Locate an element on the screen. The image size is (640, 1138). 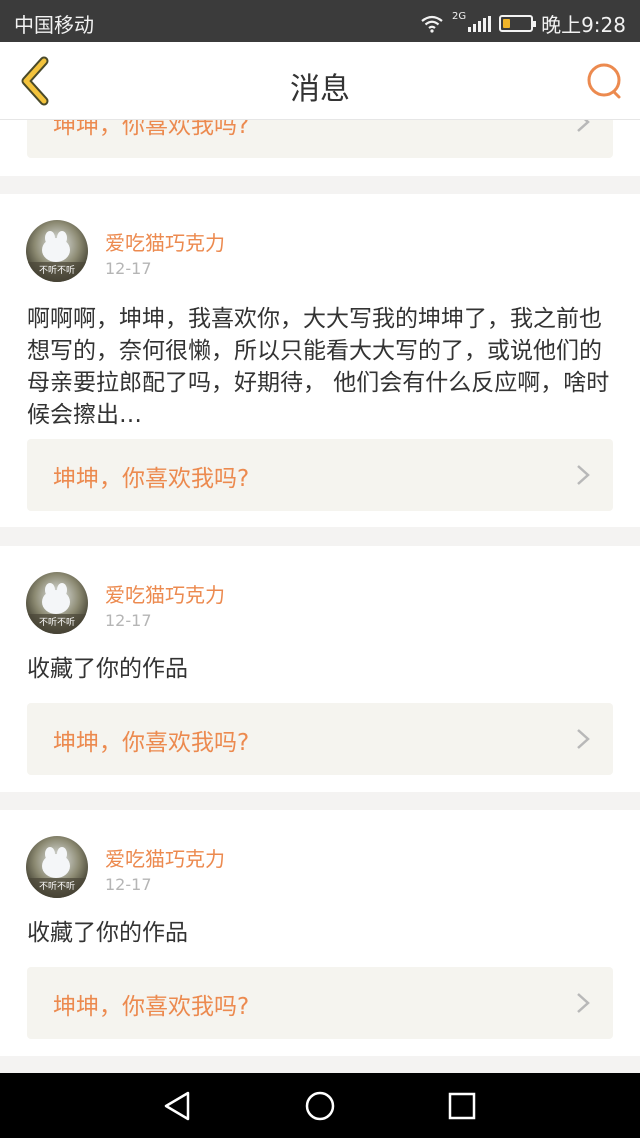
back-triangle-icon is located at coordinates (177, 1106).